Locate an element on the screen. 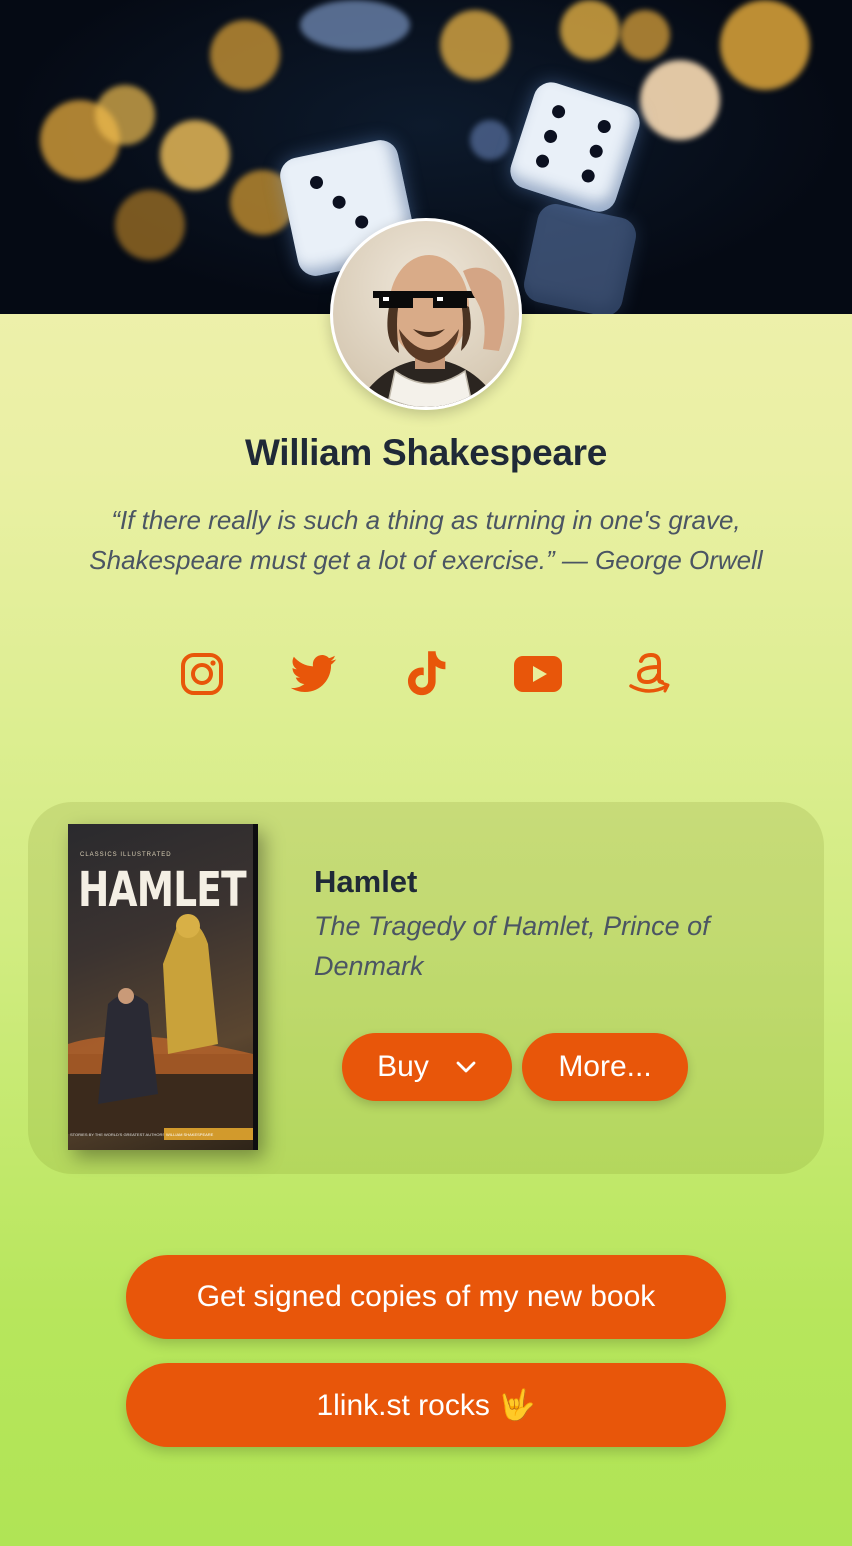 The image size is (852, 1546). portrait-image is located at coordinates (430, 331).